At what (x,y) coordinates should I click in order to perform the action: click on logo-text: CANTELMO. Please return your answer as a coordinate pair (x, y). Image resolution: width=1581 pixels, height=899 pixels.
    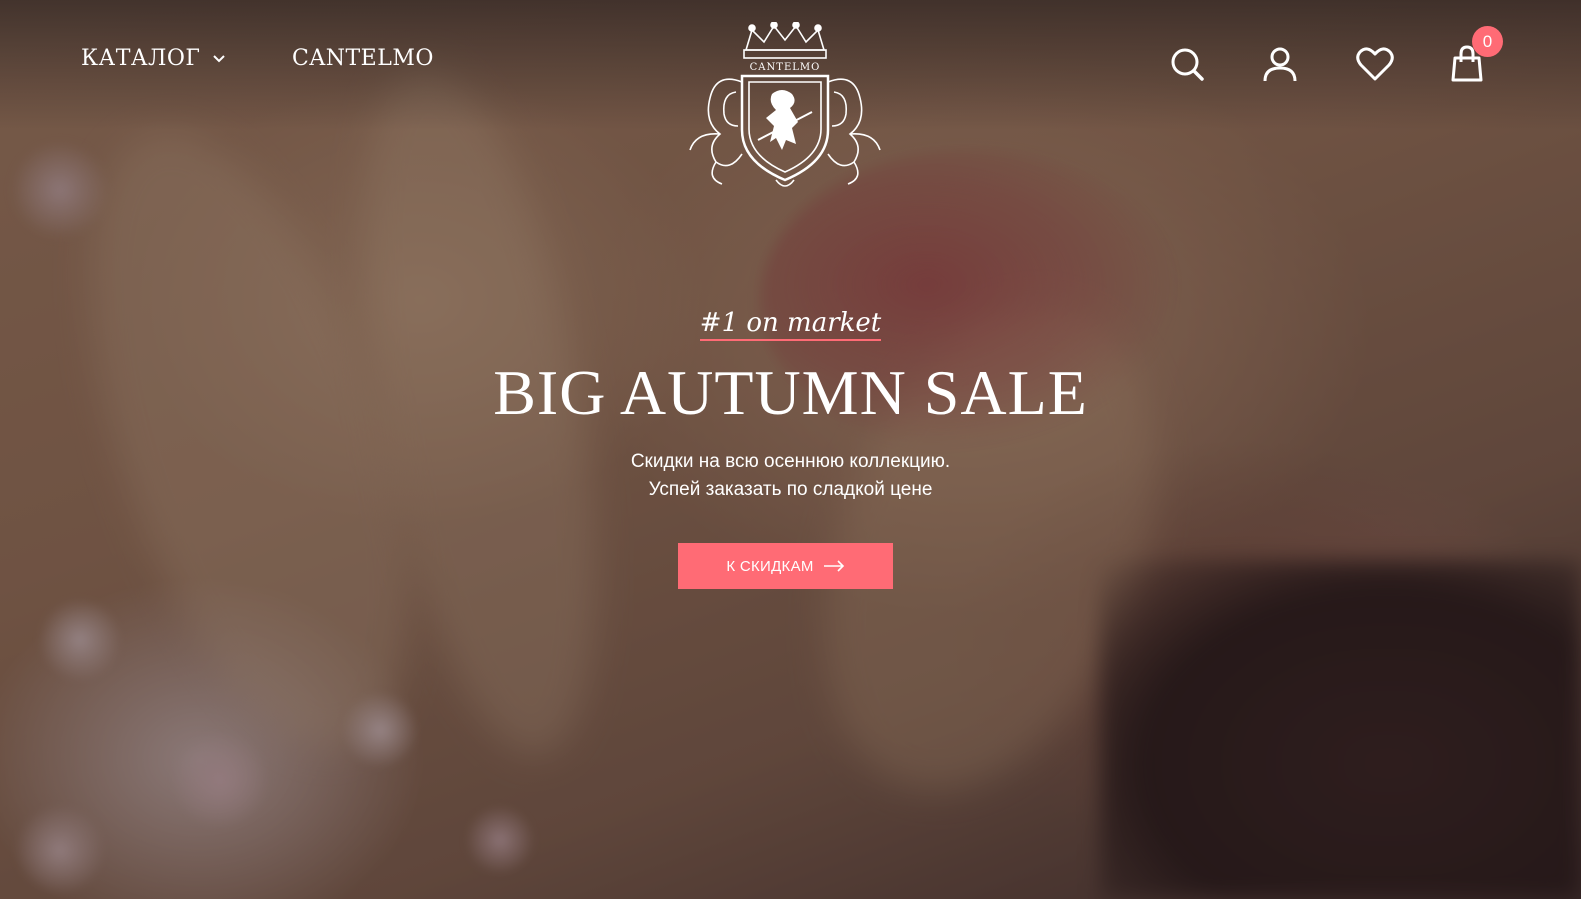
    Looking at the image, I should click on (785, 67).